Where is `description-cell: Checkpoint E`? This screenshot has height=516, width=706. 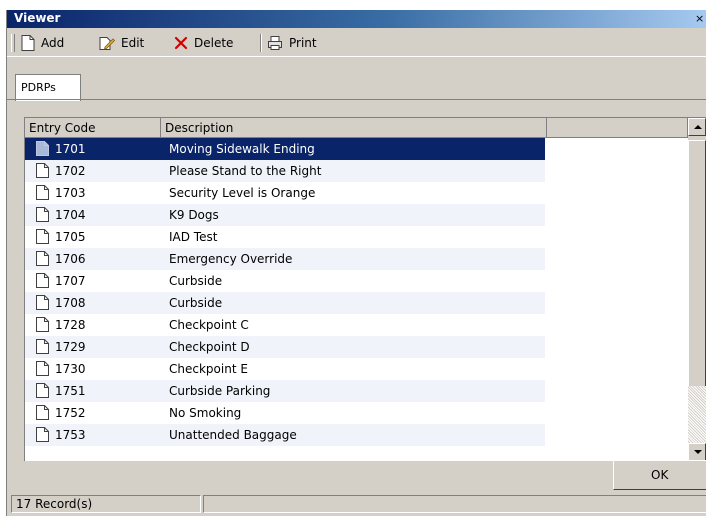 description-cell: Checkpoint E is located at coordinates (208, 369).